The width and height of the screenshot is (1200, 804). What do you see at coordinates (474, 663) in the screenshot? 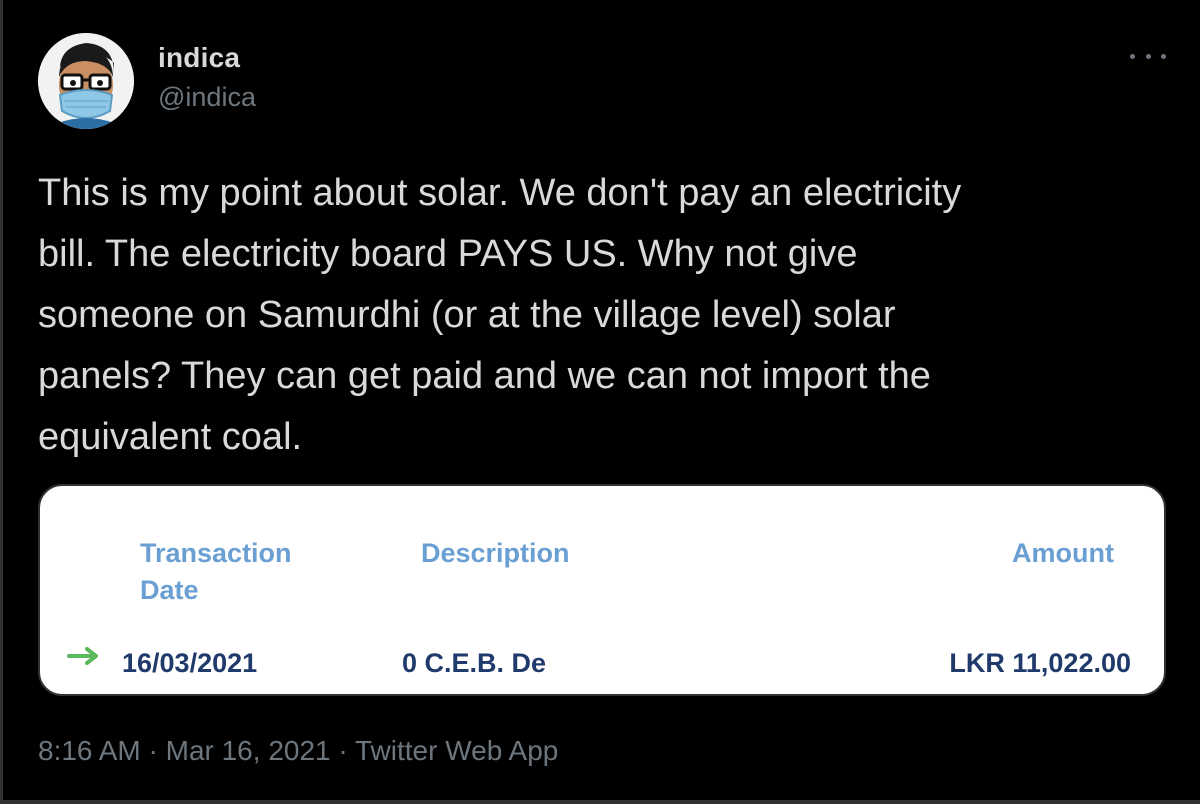
I see `transaction-description: 0 C.E.B. De` at bounding box center [474, 663].